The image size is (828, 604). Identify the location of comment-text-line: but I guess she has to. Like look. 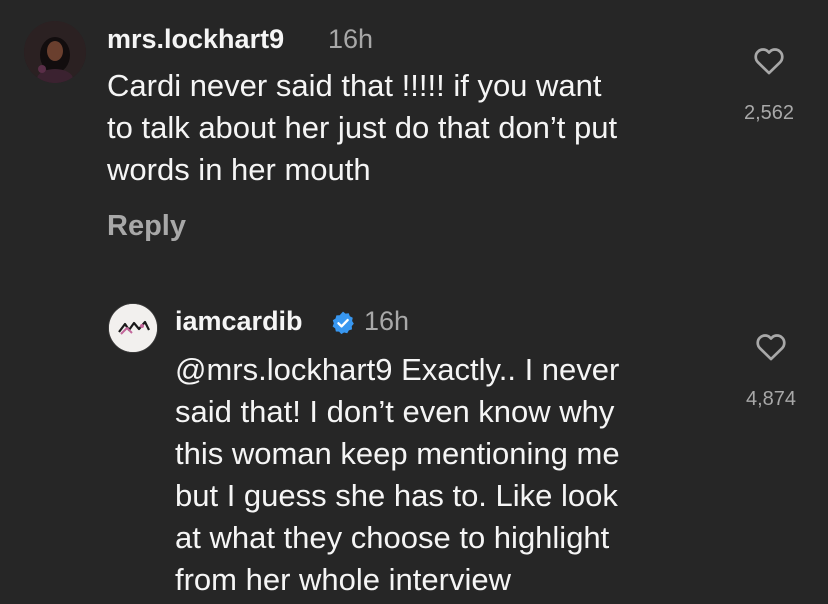
(396, 495).